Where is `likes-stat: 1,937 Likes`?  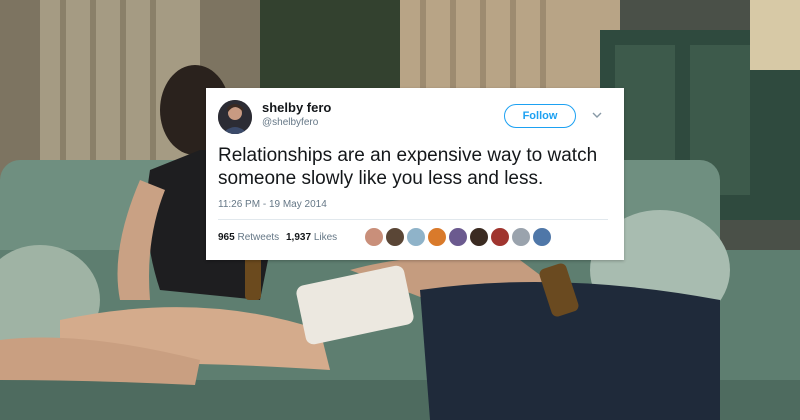 likes-stat: 1,937 Likes is located at coordinates (311, 237).